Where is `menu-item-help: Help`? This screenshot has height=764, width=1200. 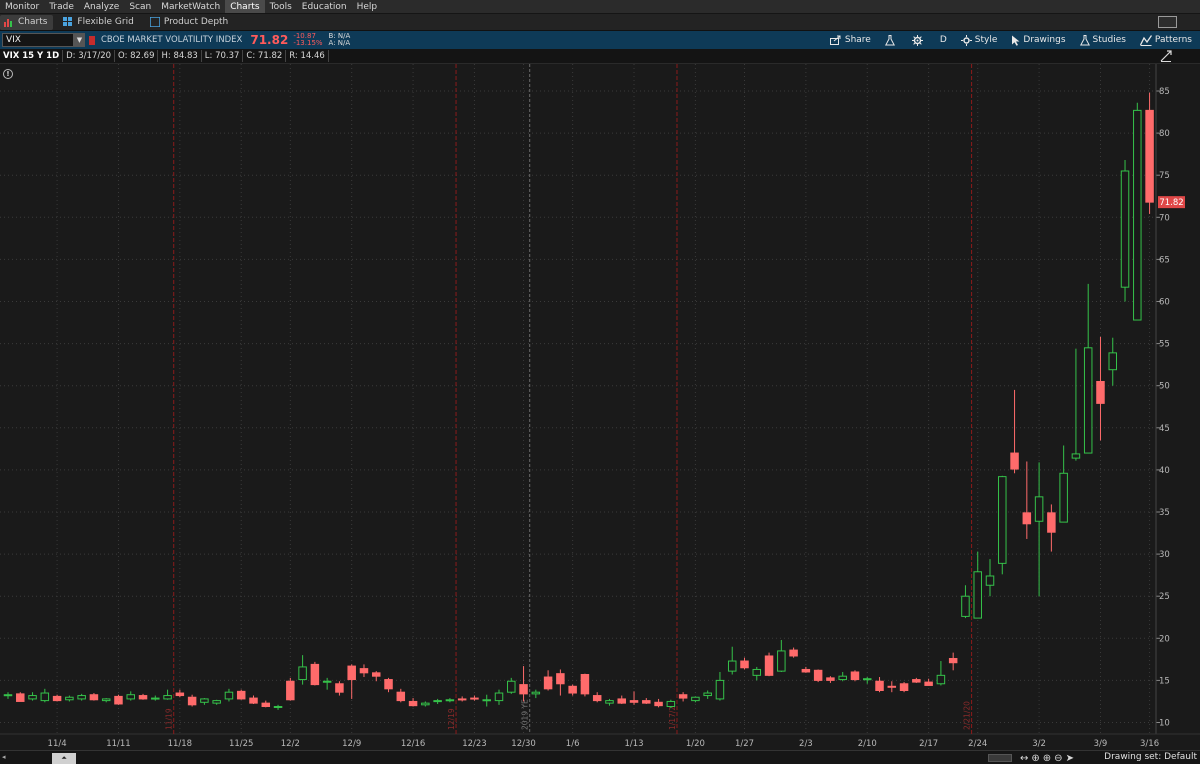
menu-item-help: Help is located at coordinates (367, 6).